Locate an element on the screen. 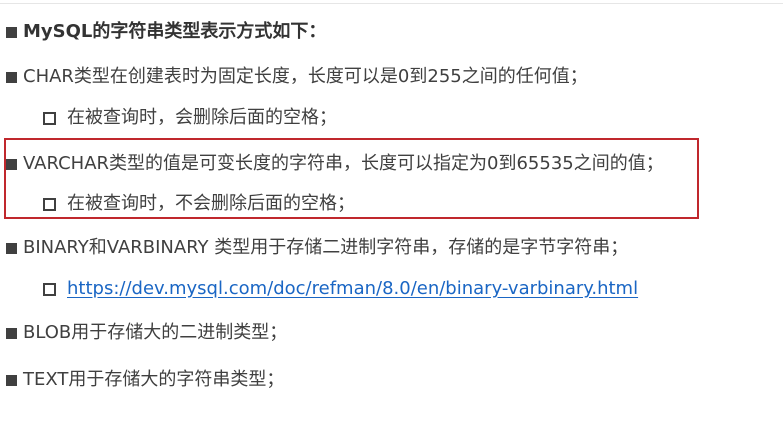  list-item-varchar: VARCHAR类型的值是可变长度的字符串，长度可以指定为0到65535之间的值； is located at coordinates (335, 164).